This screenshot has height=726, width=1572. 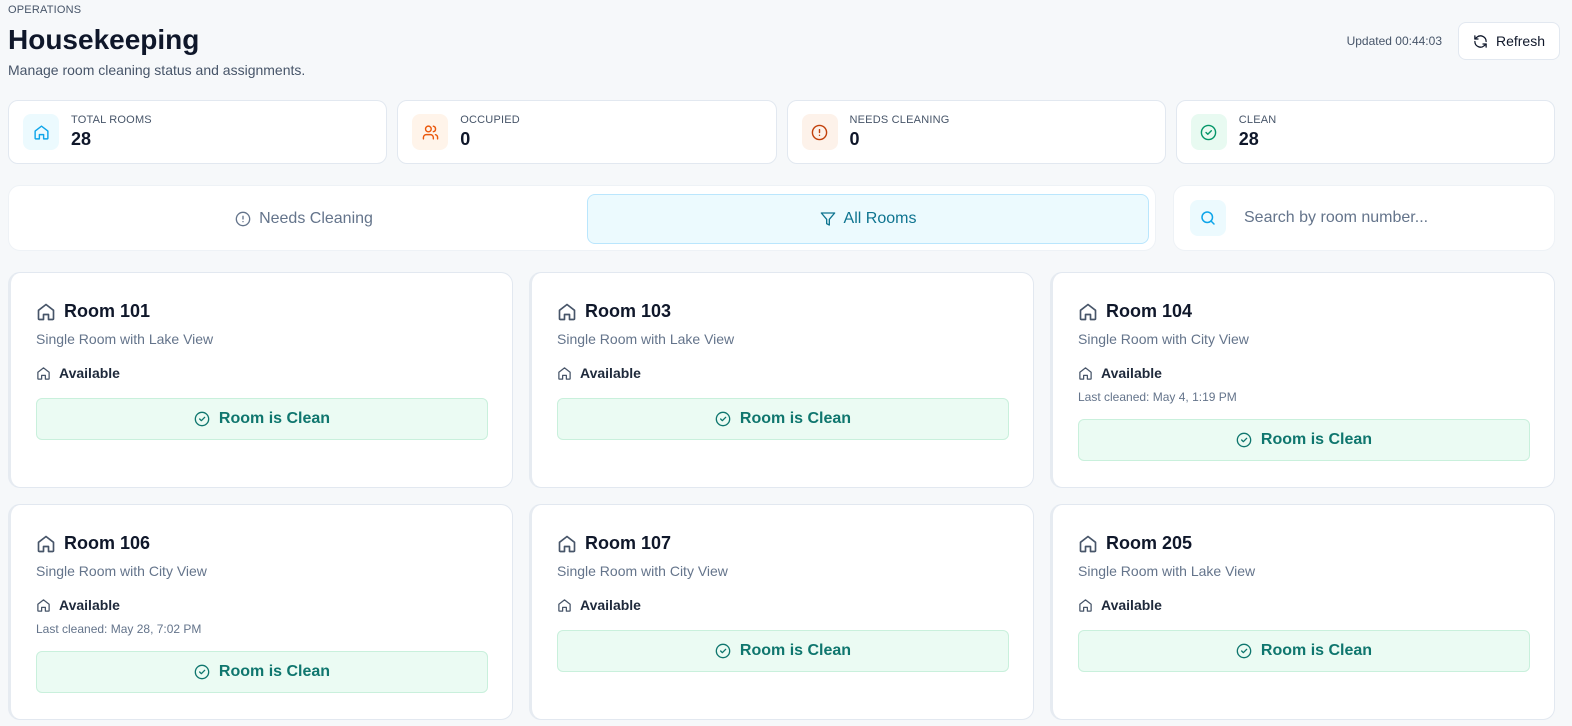 I want to click on search-box, so click(x=1364, y=218).